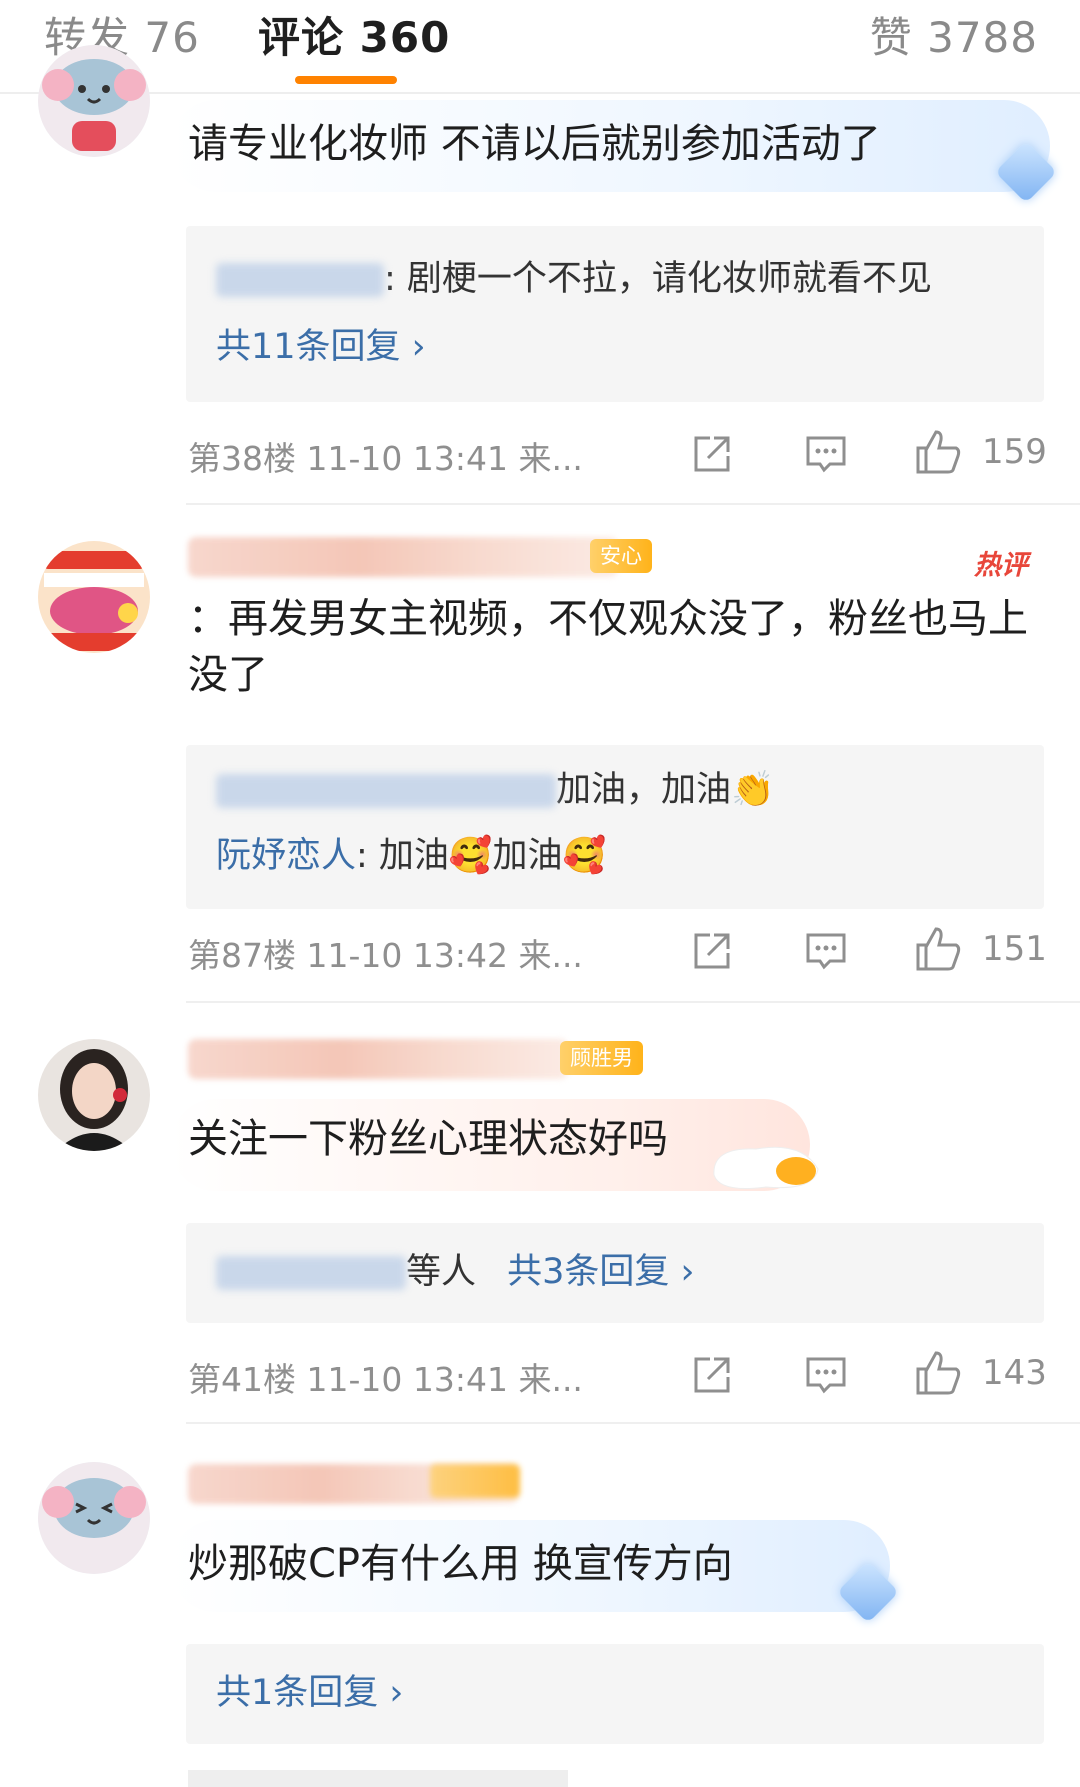 The width and height of the screenshot is (1080, 1787). Describe the element at coordinates (615, 314) in the screenshot. I see `reply-preview: : 剧梗一个不拉，请化妆师就看不见 共11条回复 ›` at that location.